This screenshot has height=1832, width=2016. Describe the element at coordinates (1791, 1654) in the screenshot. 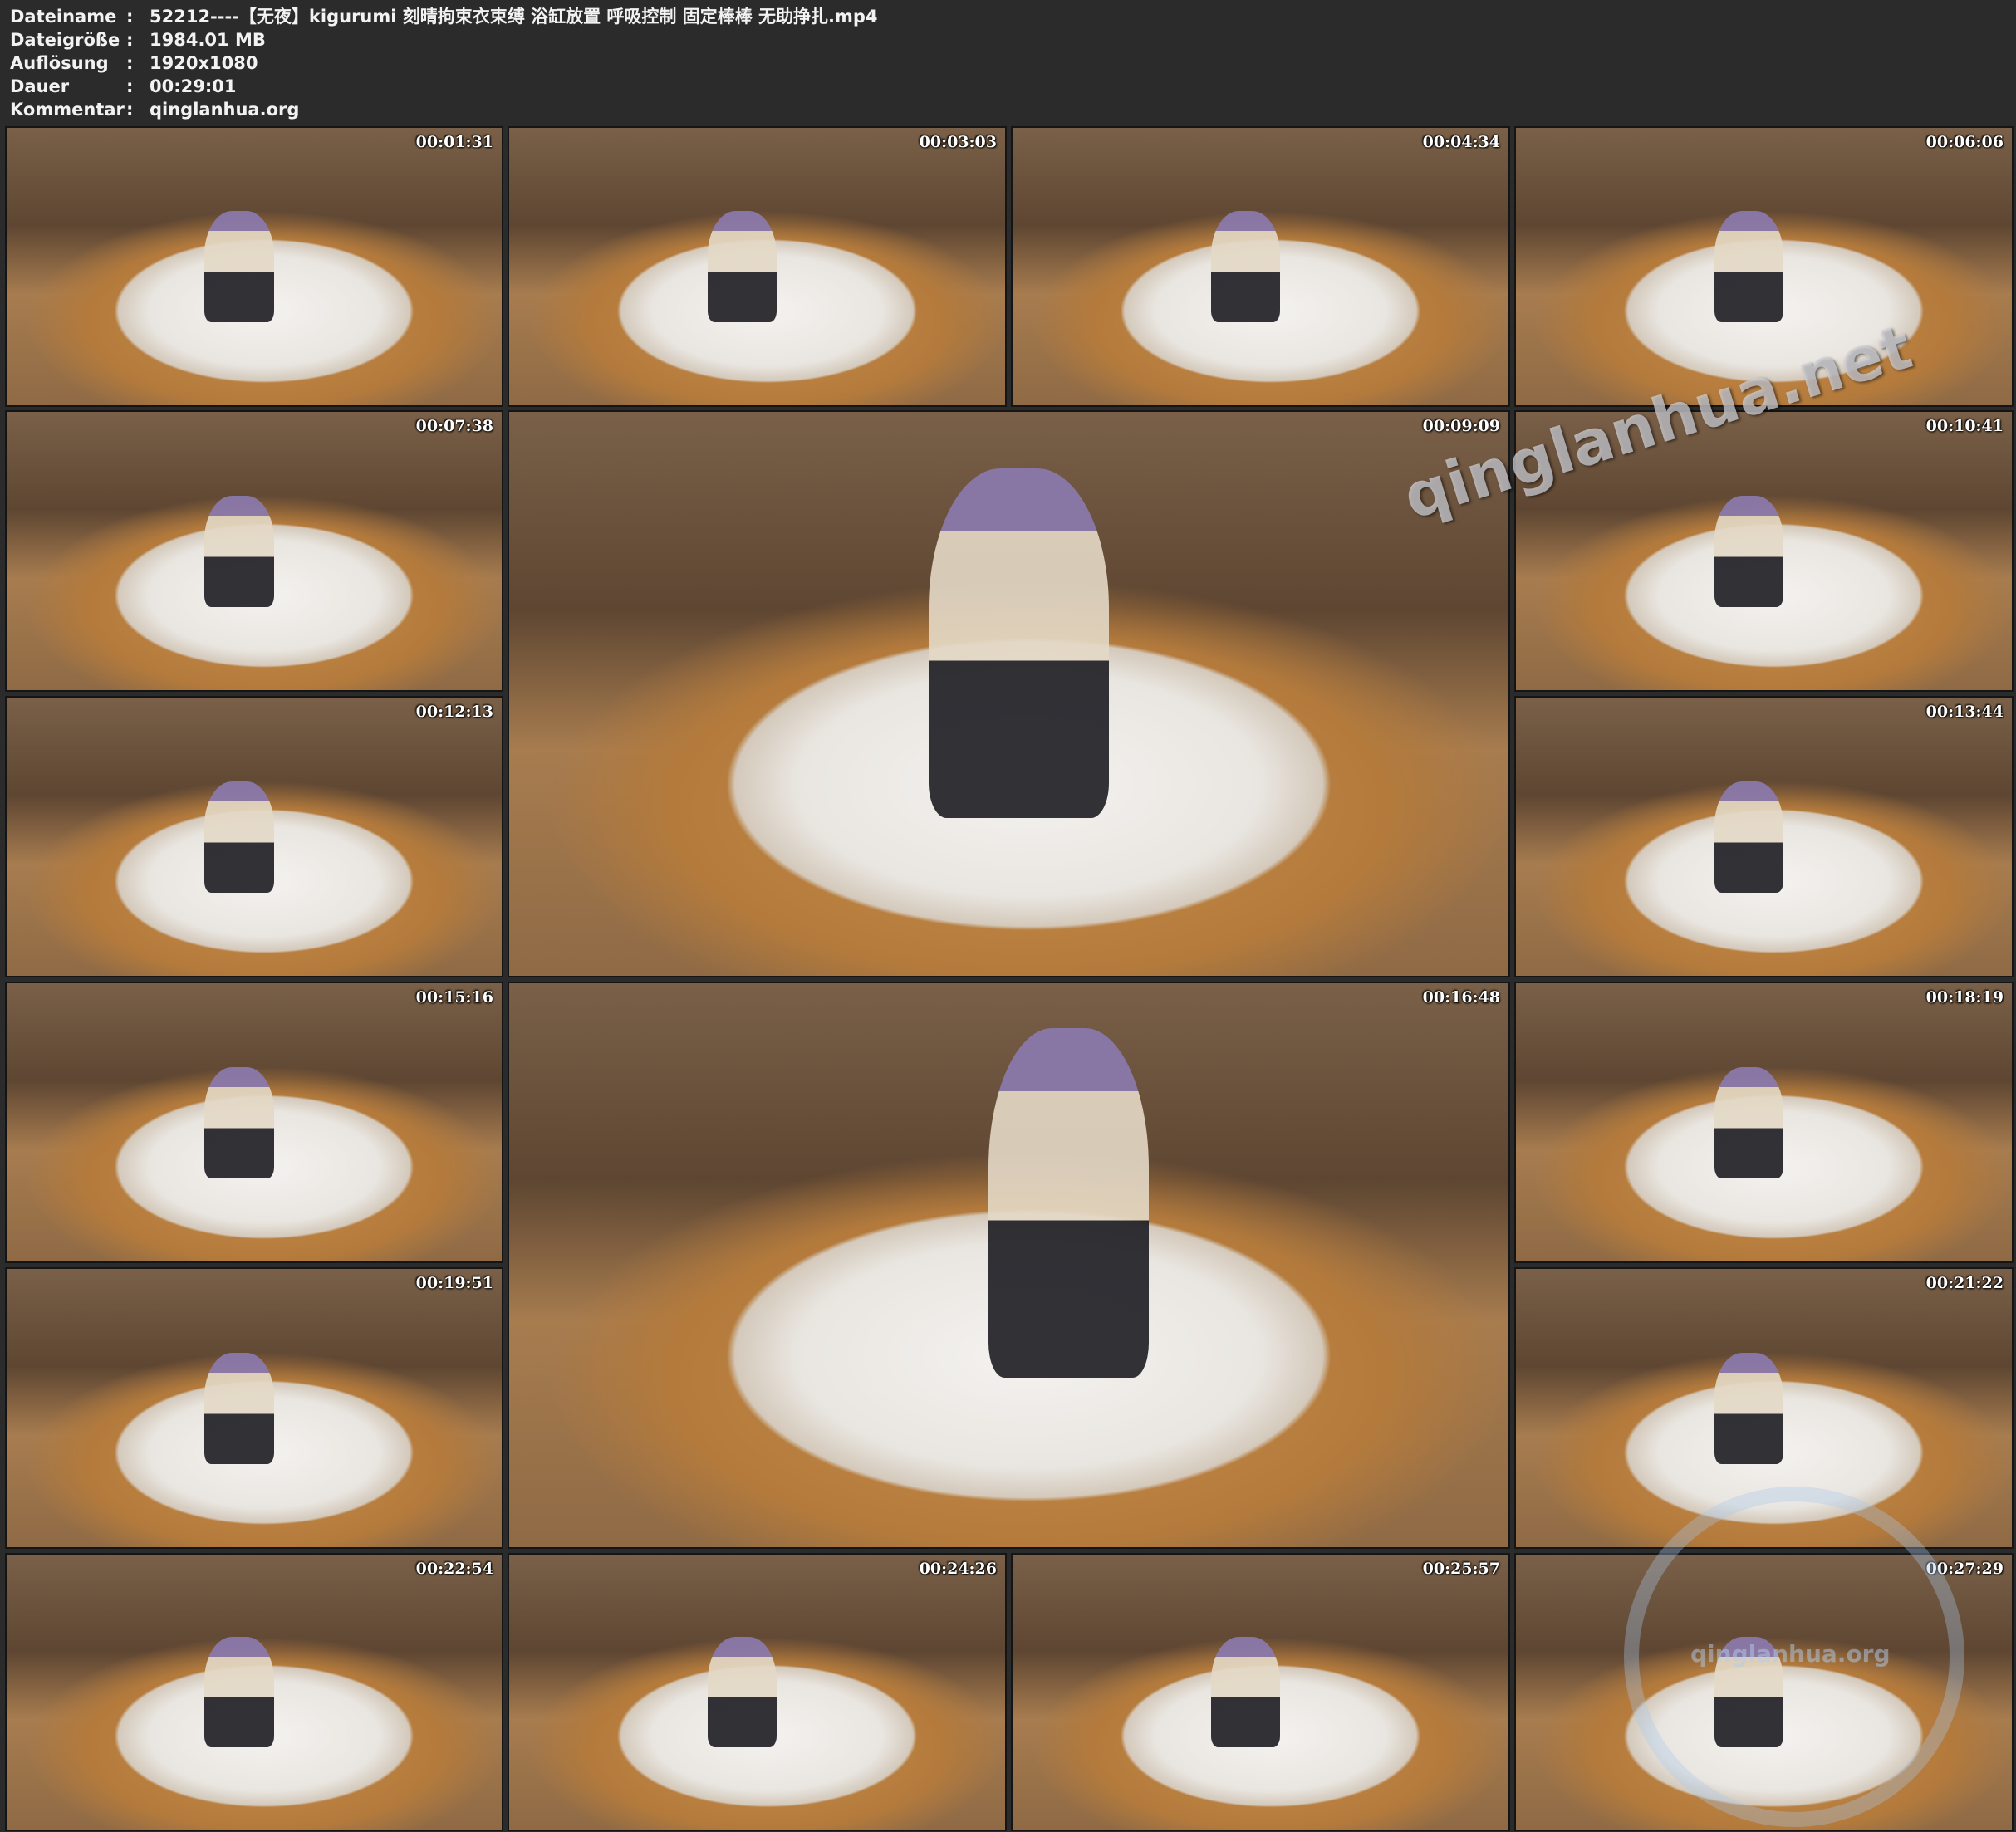

I see `watermark-logo-text: qinglanhua.org` at that location.